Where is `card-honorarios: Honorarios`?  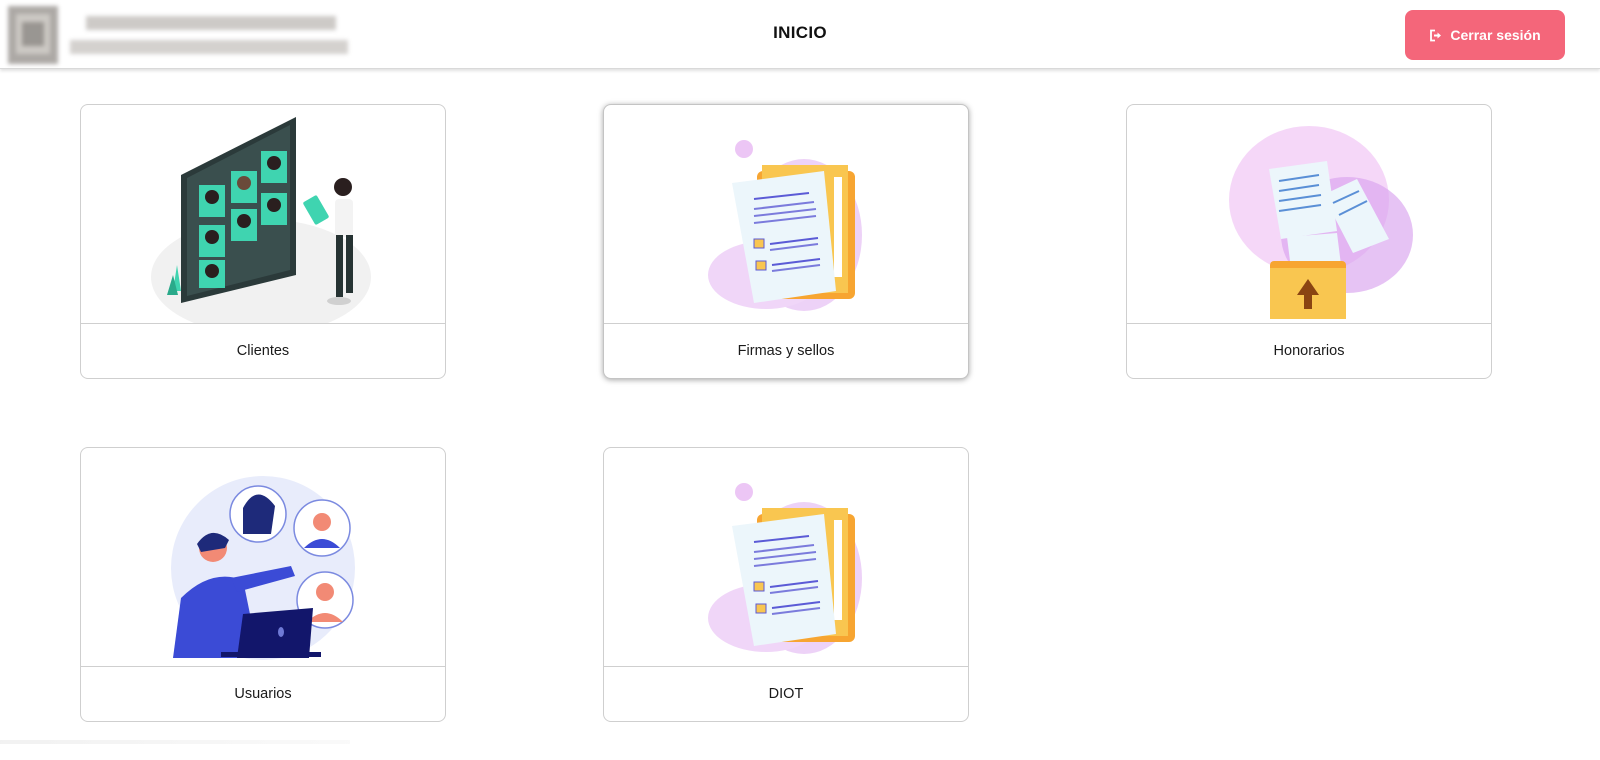 card-honorarios: Honorarios is located at coordinates (1309, 241).